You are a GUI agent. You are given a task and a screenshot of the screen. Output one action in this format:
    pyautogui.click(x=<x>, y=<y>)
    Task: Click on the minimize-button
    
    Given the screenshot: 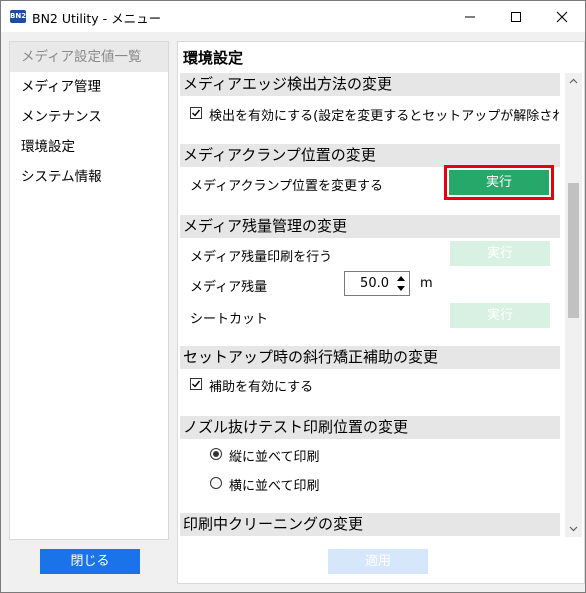 What is the action you would take?
    pyautogui.click(x=470, y=16)
    